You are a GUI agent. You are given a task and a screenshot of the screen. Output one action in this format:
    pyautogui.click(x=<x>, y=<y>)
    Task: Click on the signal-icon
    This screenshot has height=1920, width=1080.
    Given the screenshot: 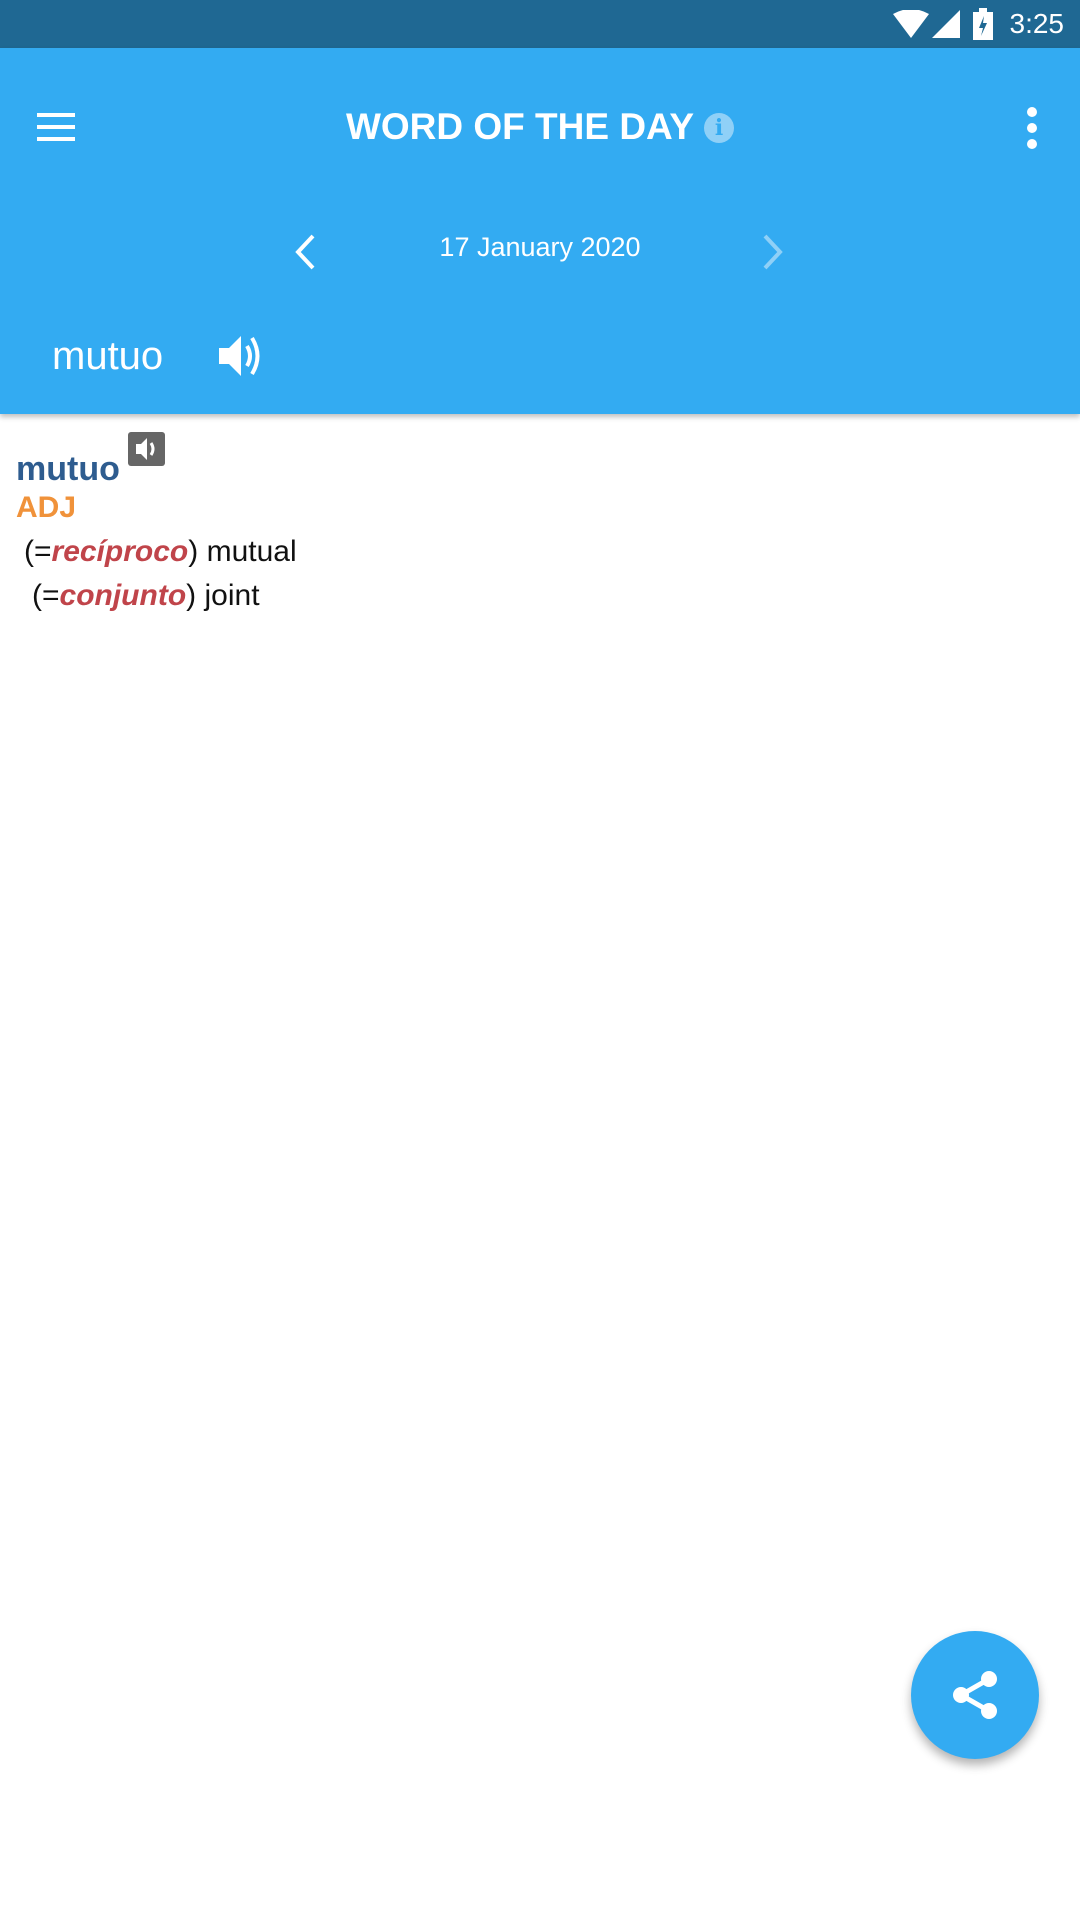 What is the action you would take?
    pyautogui.click(x=946, y=24)
    